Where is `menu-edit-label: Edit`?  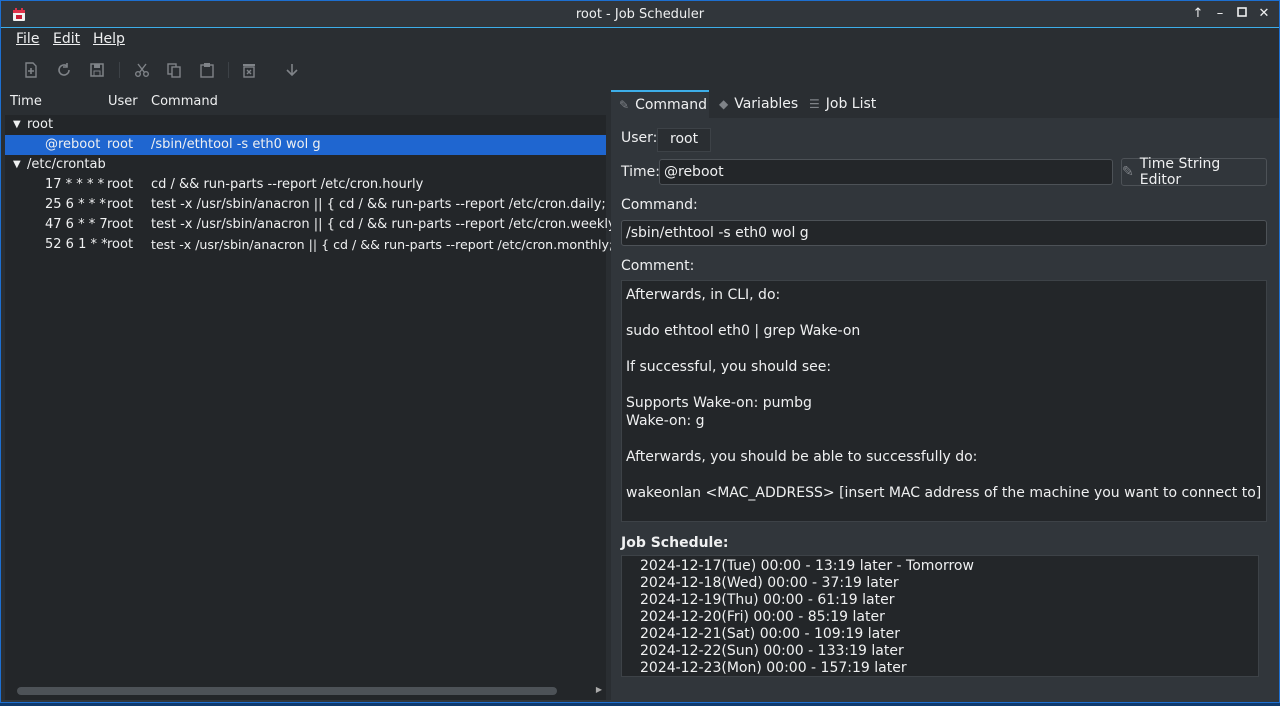
menu-edit-label: Edit is located at coordinates (67, 39).